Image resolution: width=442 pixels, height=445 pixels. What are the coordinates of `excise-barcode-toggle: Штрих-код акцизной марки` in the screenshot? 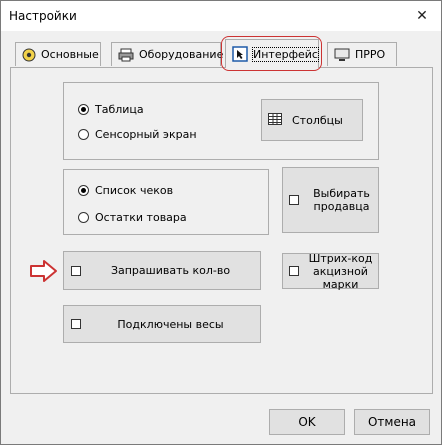 It's located at (330, 271).